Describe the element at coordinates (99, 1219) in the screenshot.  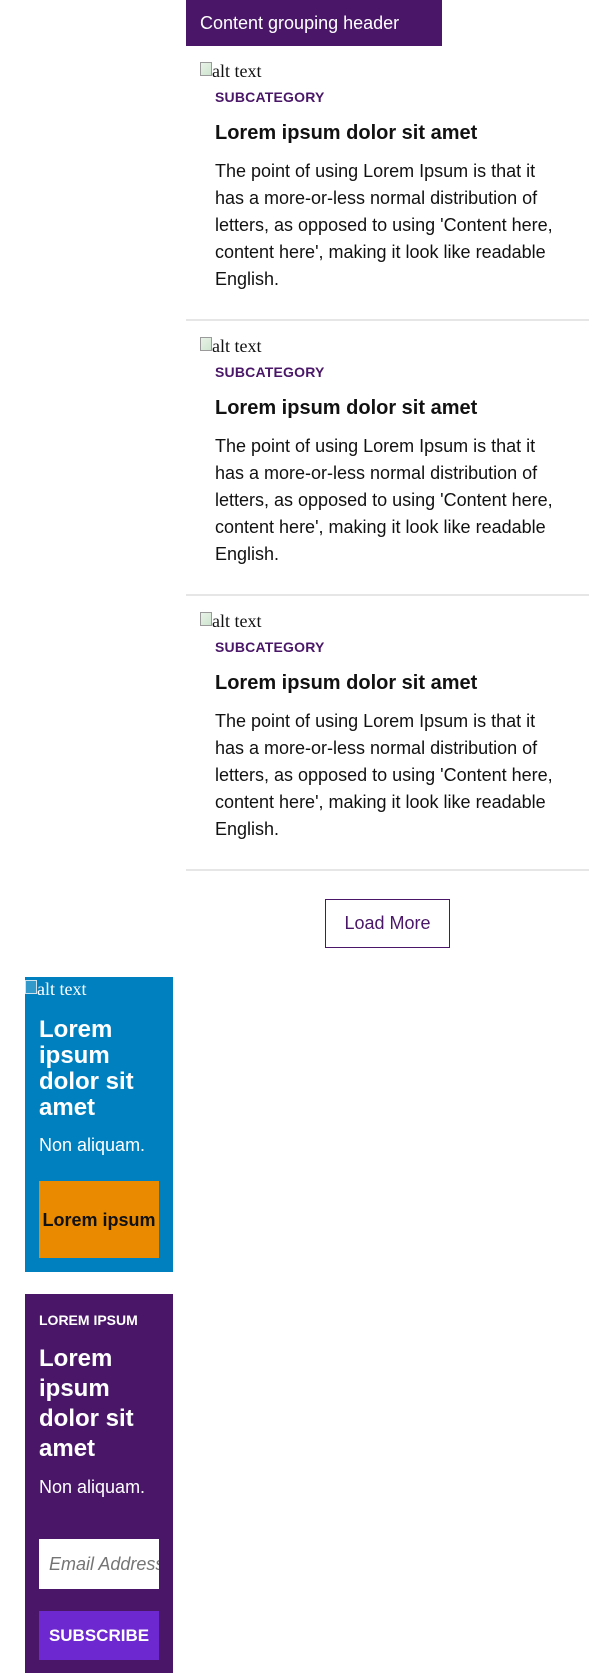
I see `promo-cta-button: Lorem ipsum` at that location.